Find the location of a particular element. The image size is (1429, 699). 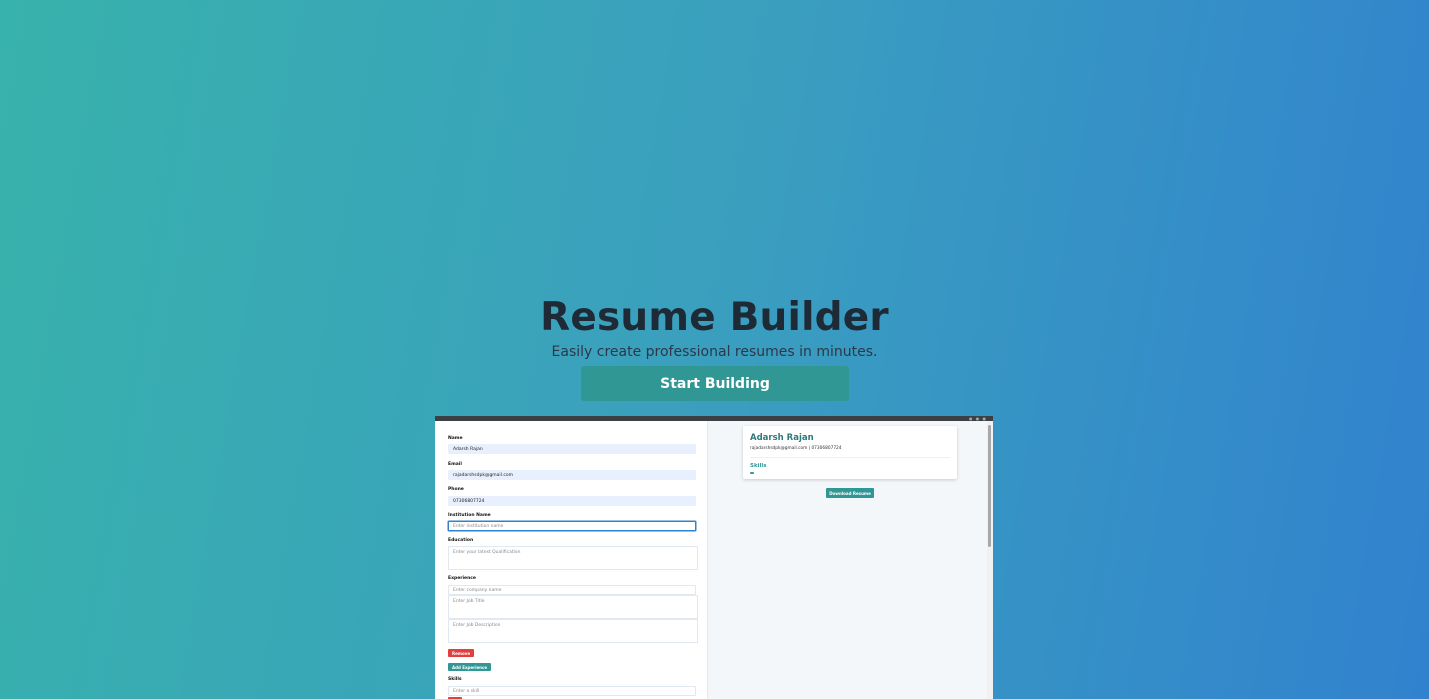

job-title-textarea: Enter Job Title is located at coordinates (573, 607).